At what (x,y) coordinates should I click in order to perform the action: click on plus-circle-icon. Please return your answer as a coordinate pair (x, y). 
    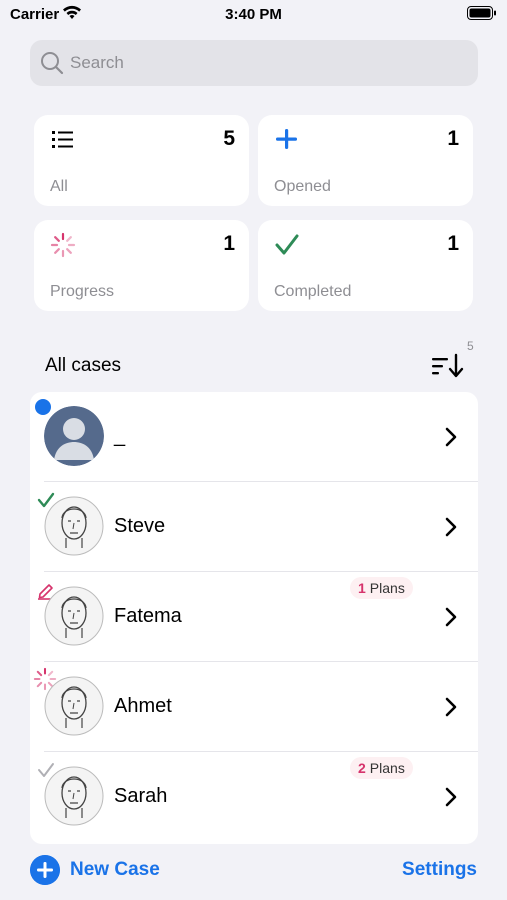
    Looking at the image, I should click on (45, 870).